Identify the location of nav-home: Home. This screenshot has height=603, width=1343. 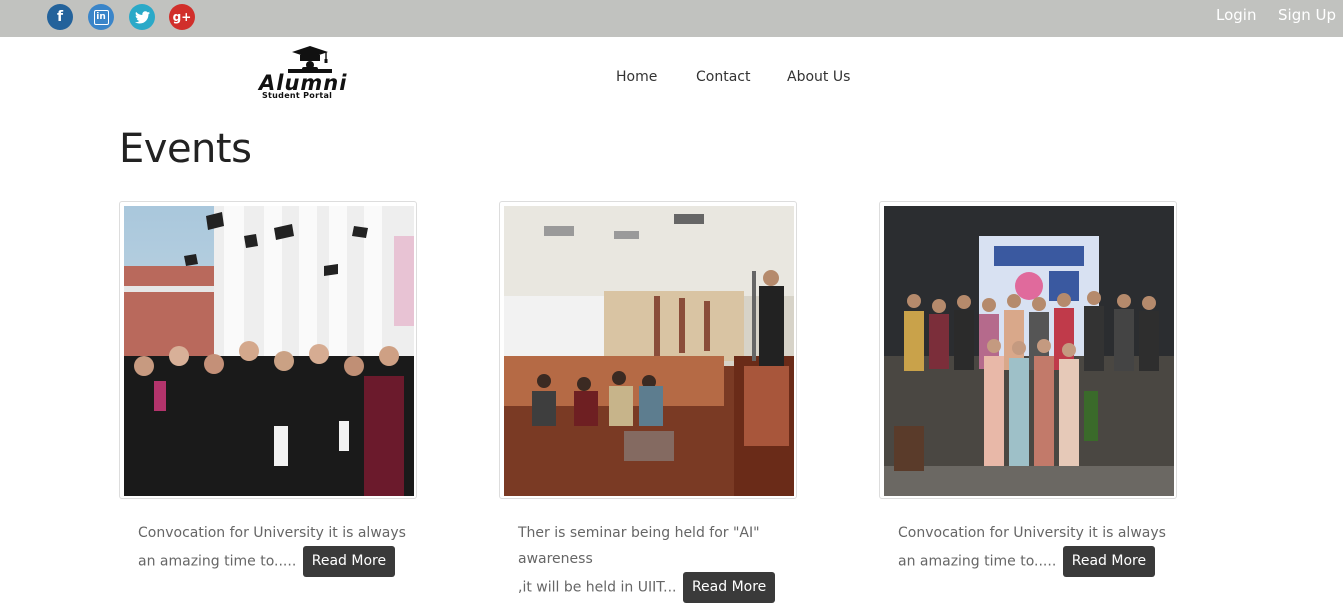
(636, 77).